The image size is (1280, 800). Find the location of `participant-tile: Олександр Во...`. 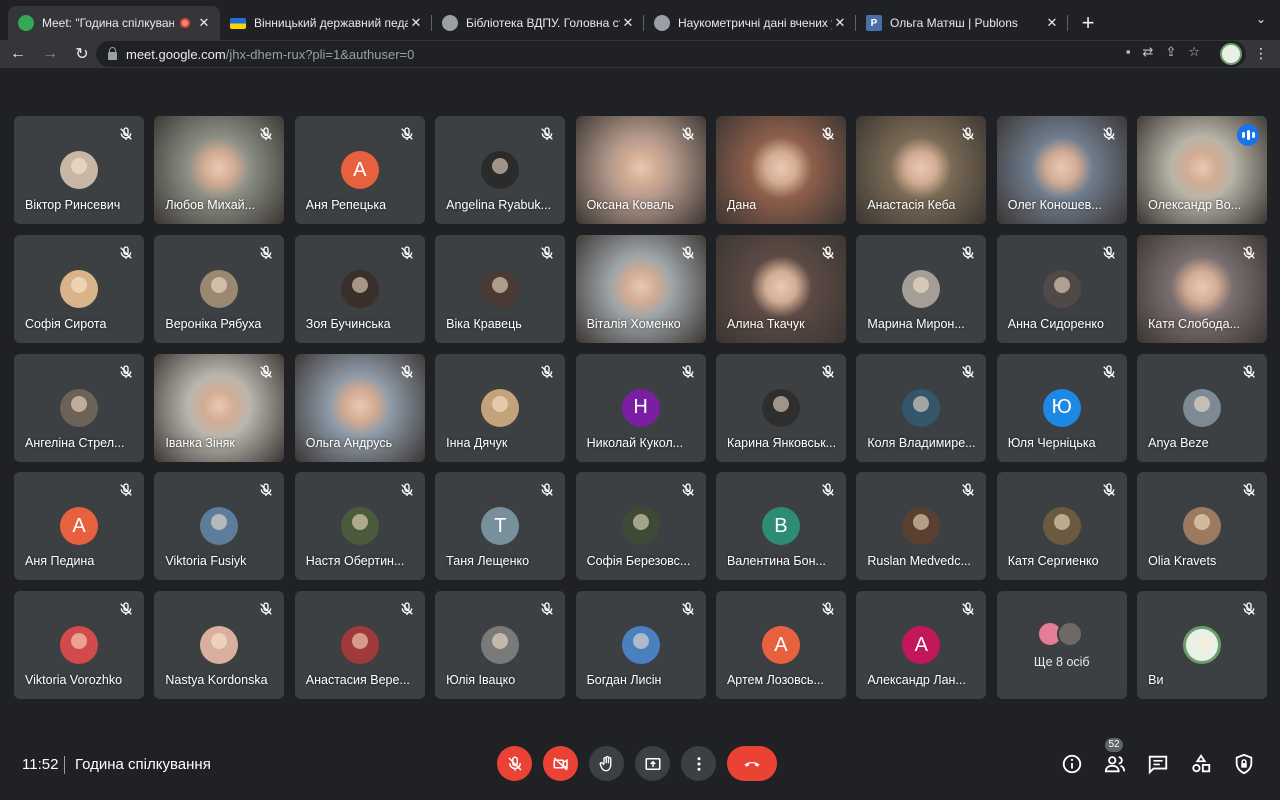

participant-tile: Олександр Во... is located at coordinates (1202, 170).